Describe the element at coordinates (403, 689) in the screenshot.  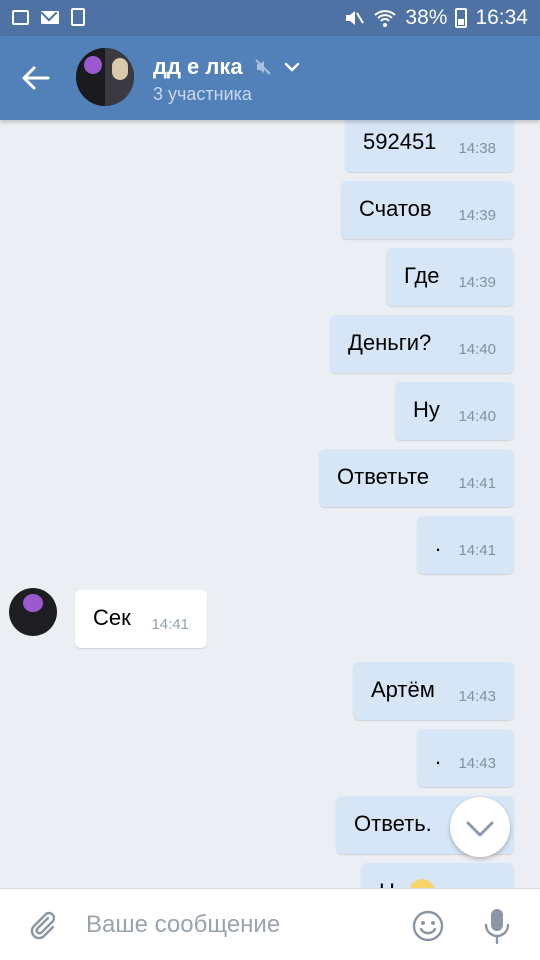
I see `message-text: Артём` at that location.